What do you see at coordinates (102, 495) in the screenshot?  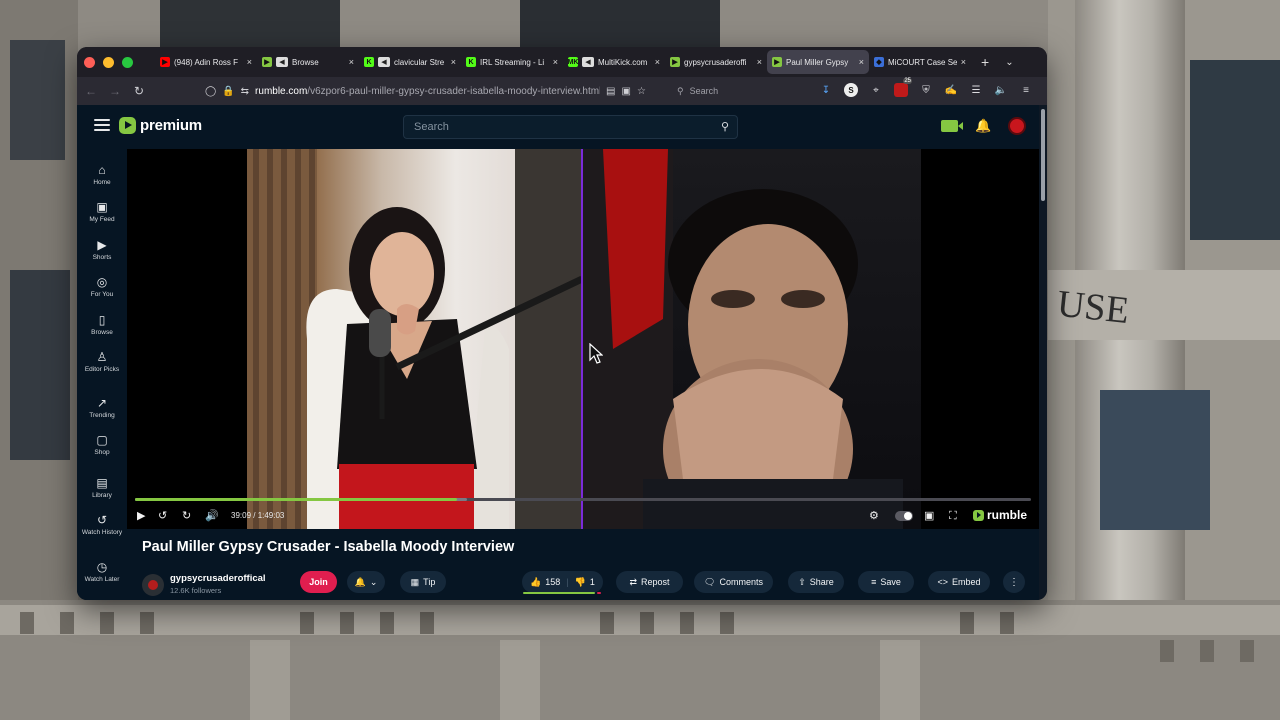 I see `sidebar-item-label: Library` at bounding box center [102, 495].